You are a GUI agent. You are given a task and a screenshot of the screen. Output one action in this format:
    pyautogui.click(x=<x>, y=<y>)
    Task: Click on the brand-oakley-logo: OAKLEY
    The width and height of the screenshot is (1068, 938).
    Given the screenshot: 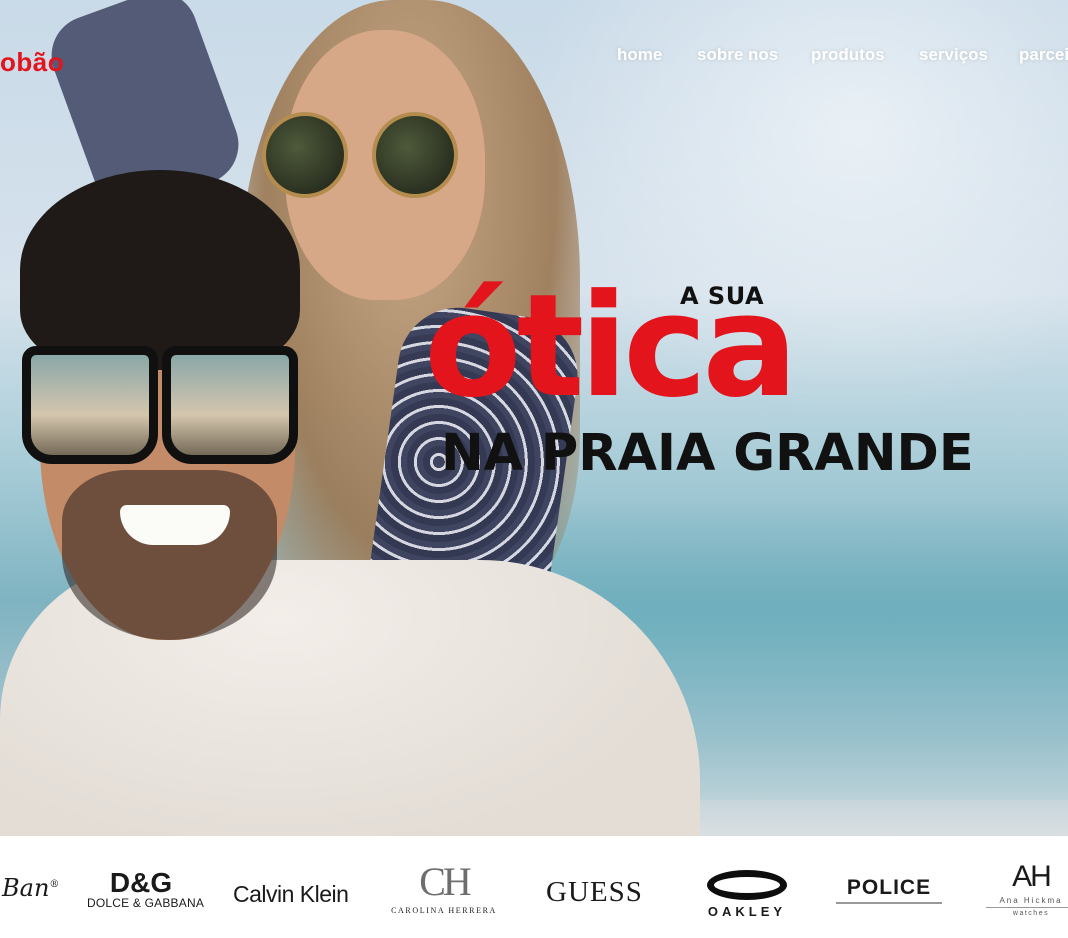 What is the action you would take?
    pyautogui.click(x=747, y=894)
    